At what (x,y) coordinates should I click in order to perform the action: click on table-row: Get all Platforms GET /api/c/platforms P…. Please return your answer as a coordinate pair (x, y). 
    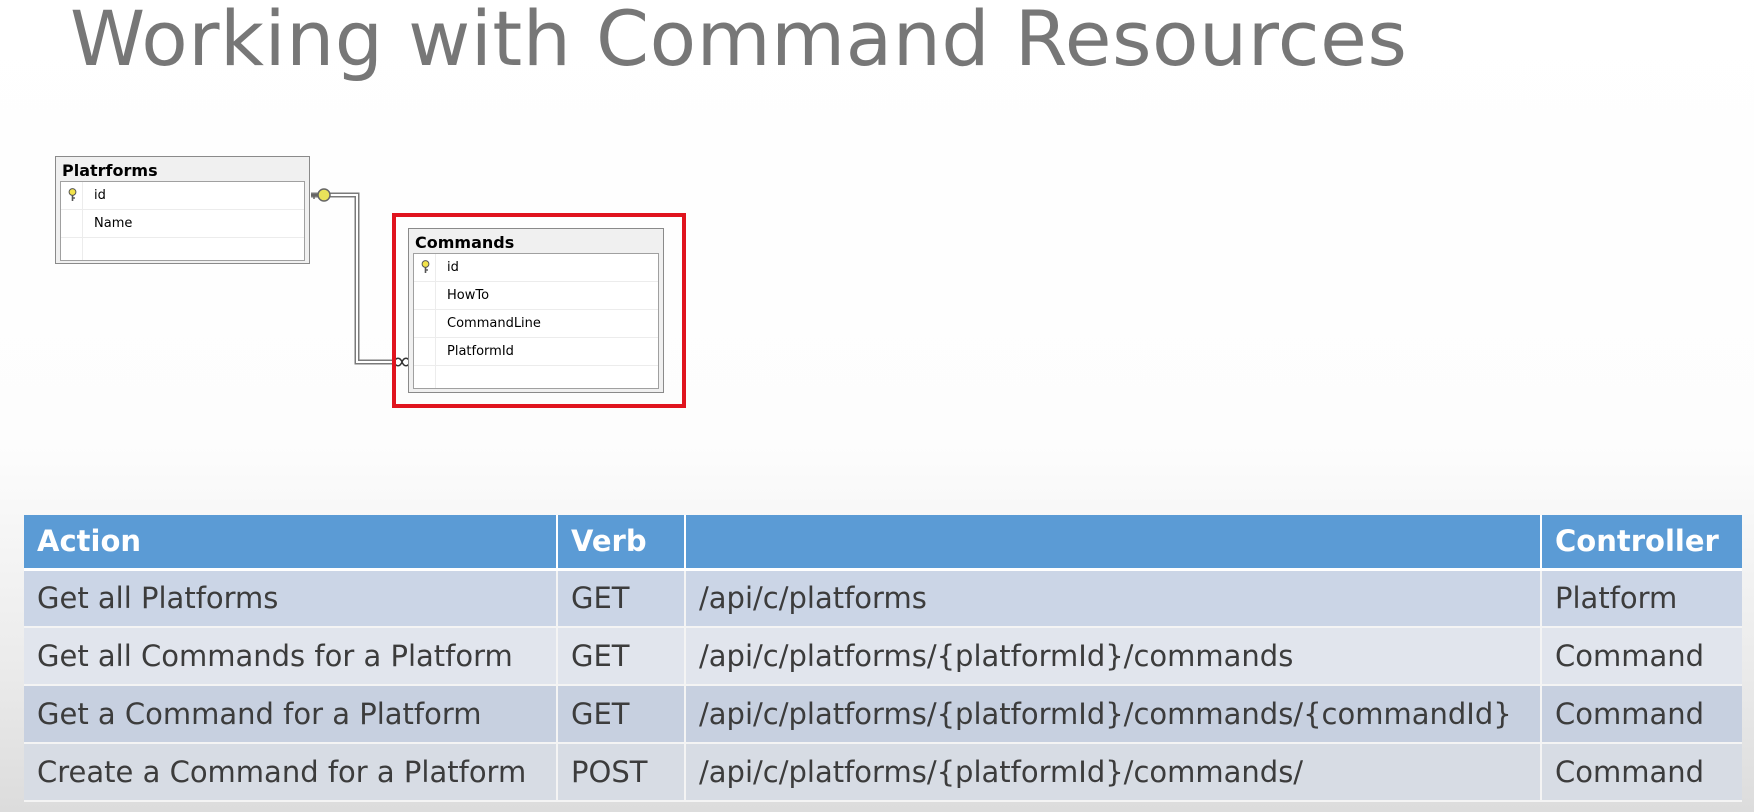
    Looking at the image, I should click on (883, 598).